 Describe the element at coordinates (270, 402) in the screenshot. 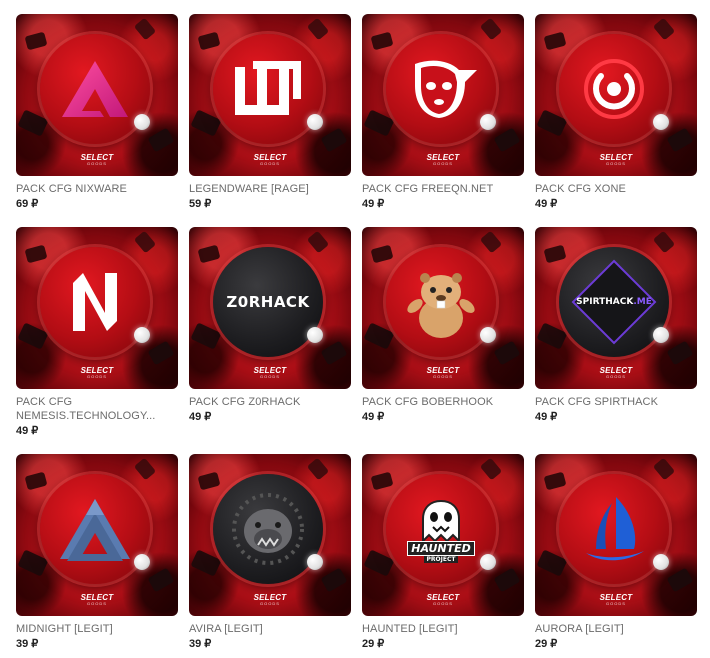

I see `product-title: PACK CFG Z0RHACK` at that location.